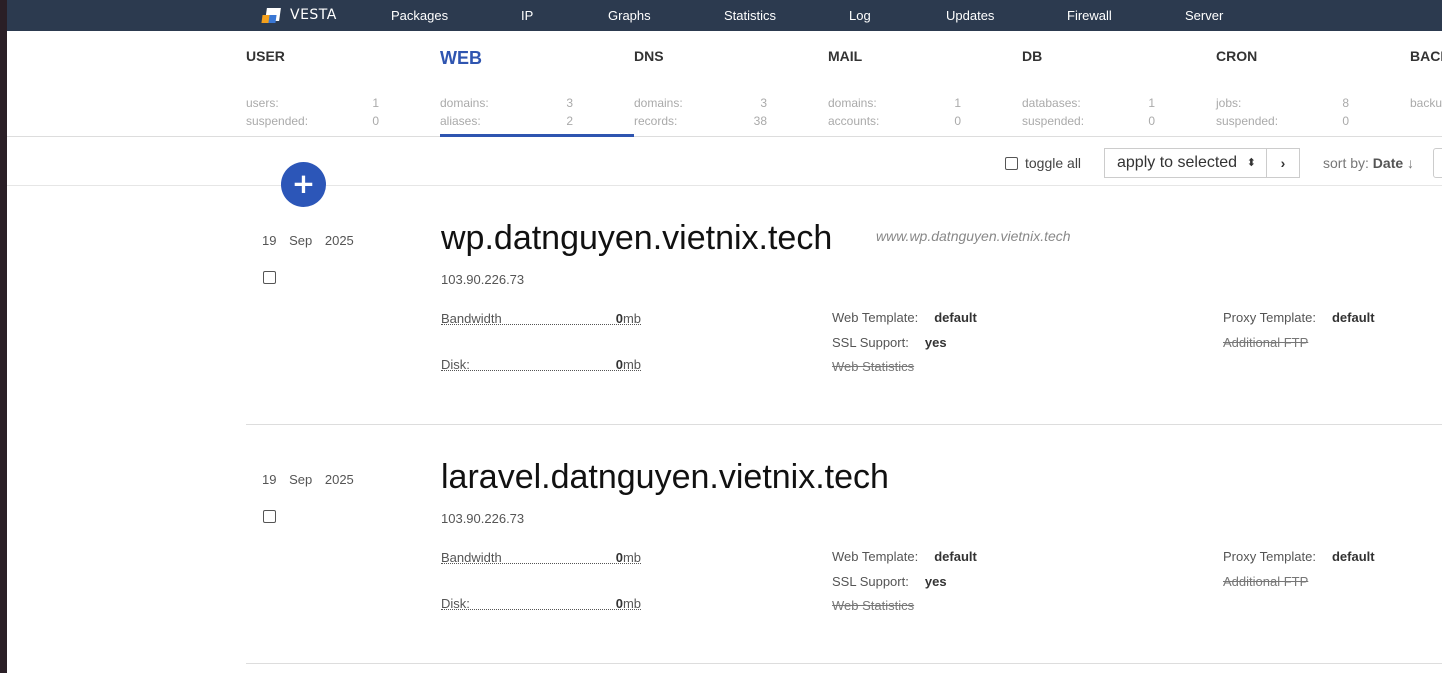 Image resolution: width=1442 pixels, height=673 pixels. What do you see at coordinates (845, 56) in the screenshot?
I see `stat-title: MAIL` at bounding box center [845, 56].